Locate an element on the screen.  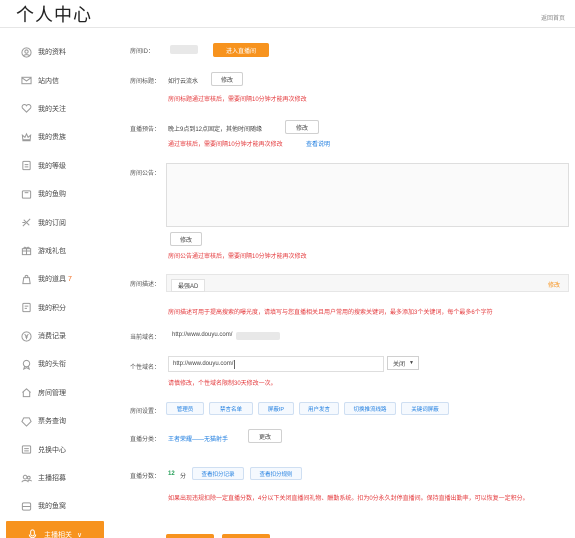
sidebar-item-3: 我的贵族 is located at coordinates (55, 137).